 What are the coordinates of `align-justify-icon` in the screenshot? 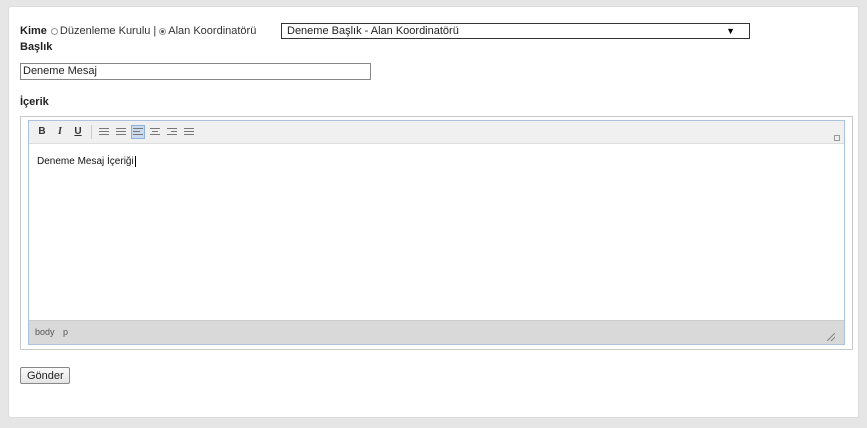 It's located at (189, 132).